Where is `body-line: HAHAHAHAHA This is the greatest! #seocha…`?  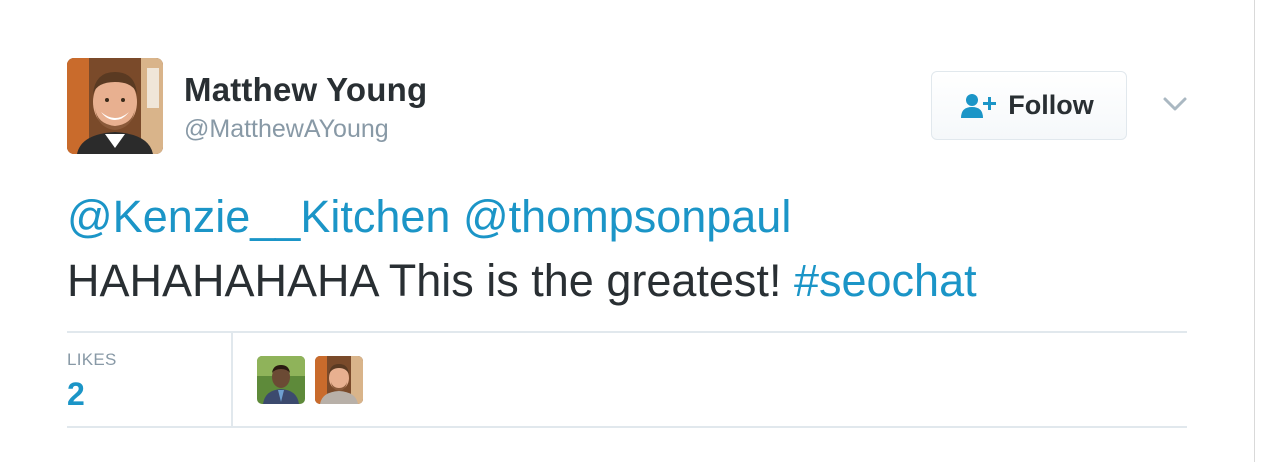 body-line: HAHAHAHAHA This is the greatest! #seocha… is located at coordinates (642, 281).